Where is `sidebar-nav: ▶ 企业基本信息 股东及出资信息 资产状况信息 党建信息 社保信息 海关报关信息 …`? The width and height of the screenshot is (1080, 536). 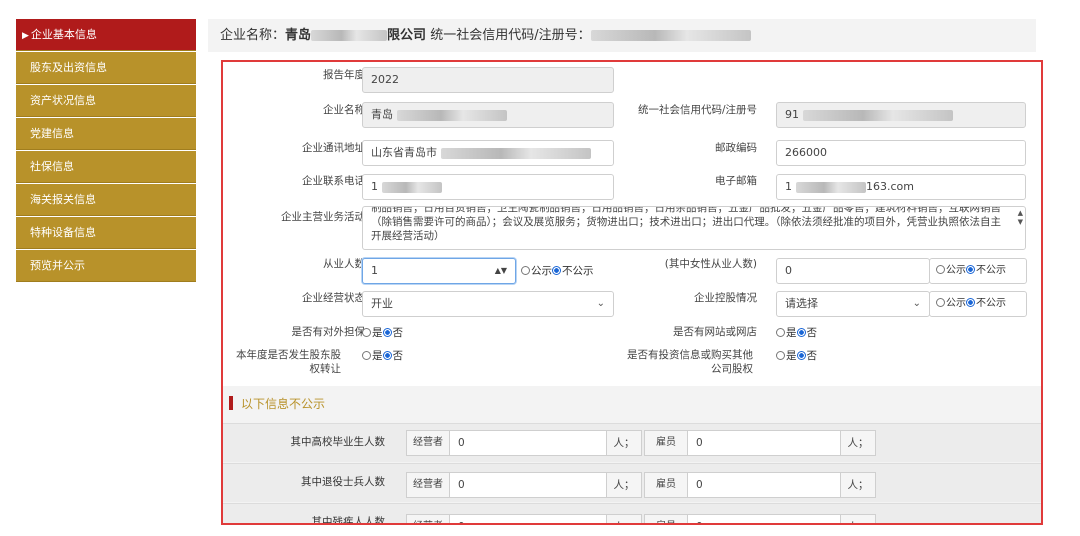
sidebar-nav: ▶ 企业基本信息 股东及出资信息 资产状况信息 党建信息 社保信息 海关报关信息 … is located at coordinates (106, 151).